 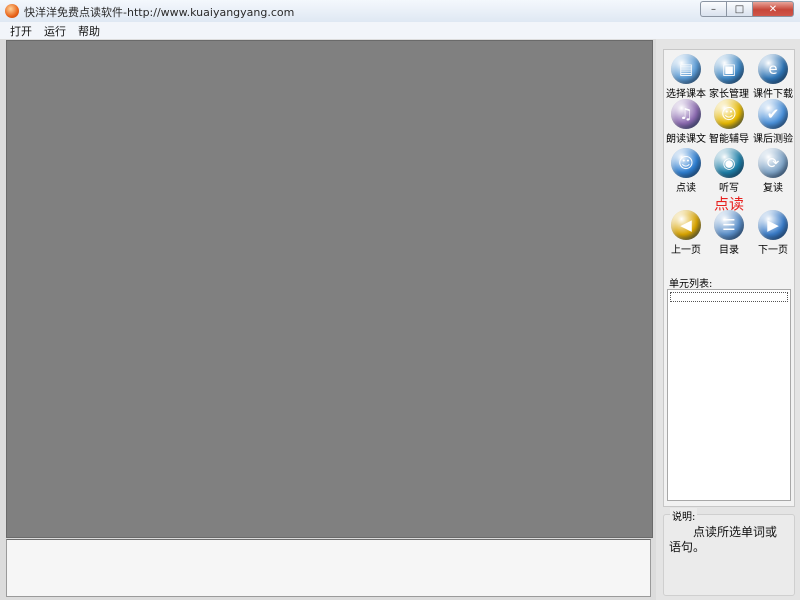 I want to click on folder-manage-icon: ▣, so click(x=729, y=69).